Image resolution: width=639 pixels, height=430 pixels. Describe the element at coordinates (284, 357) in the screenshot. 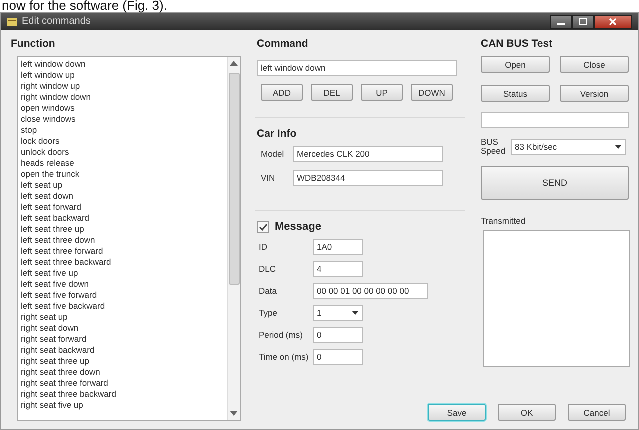

I see `field-label: Time on (ms)` at that location.